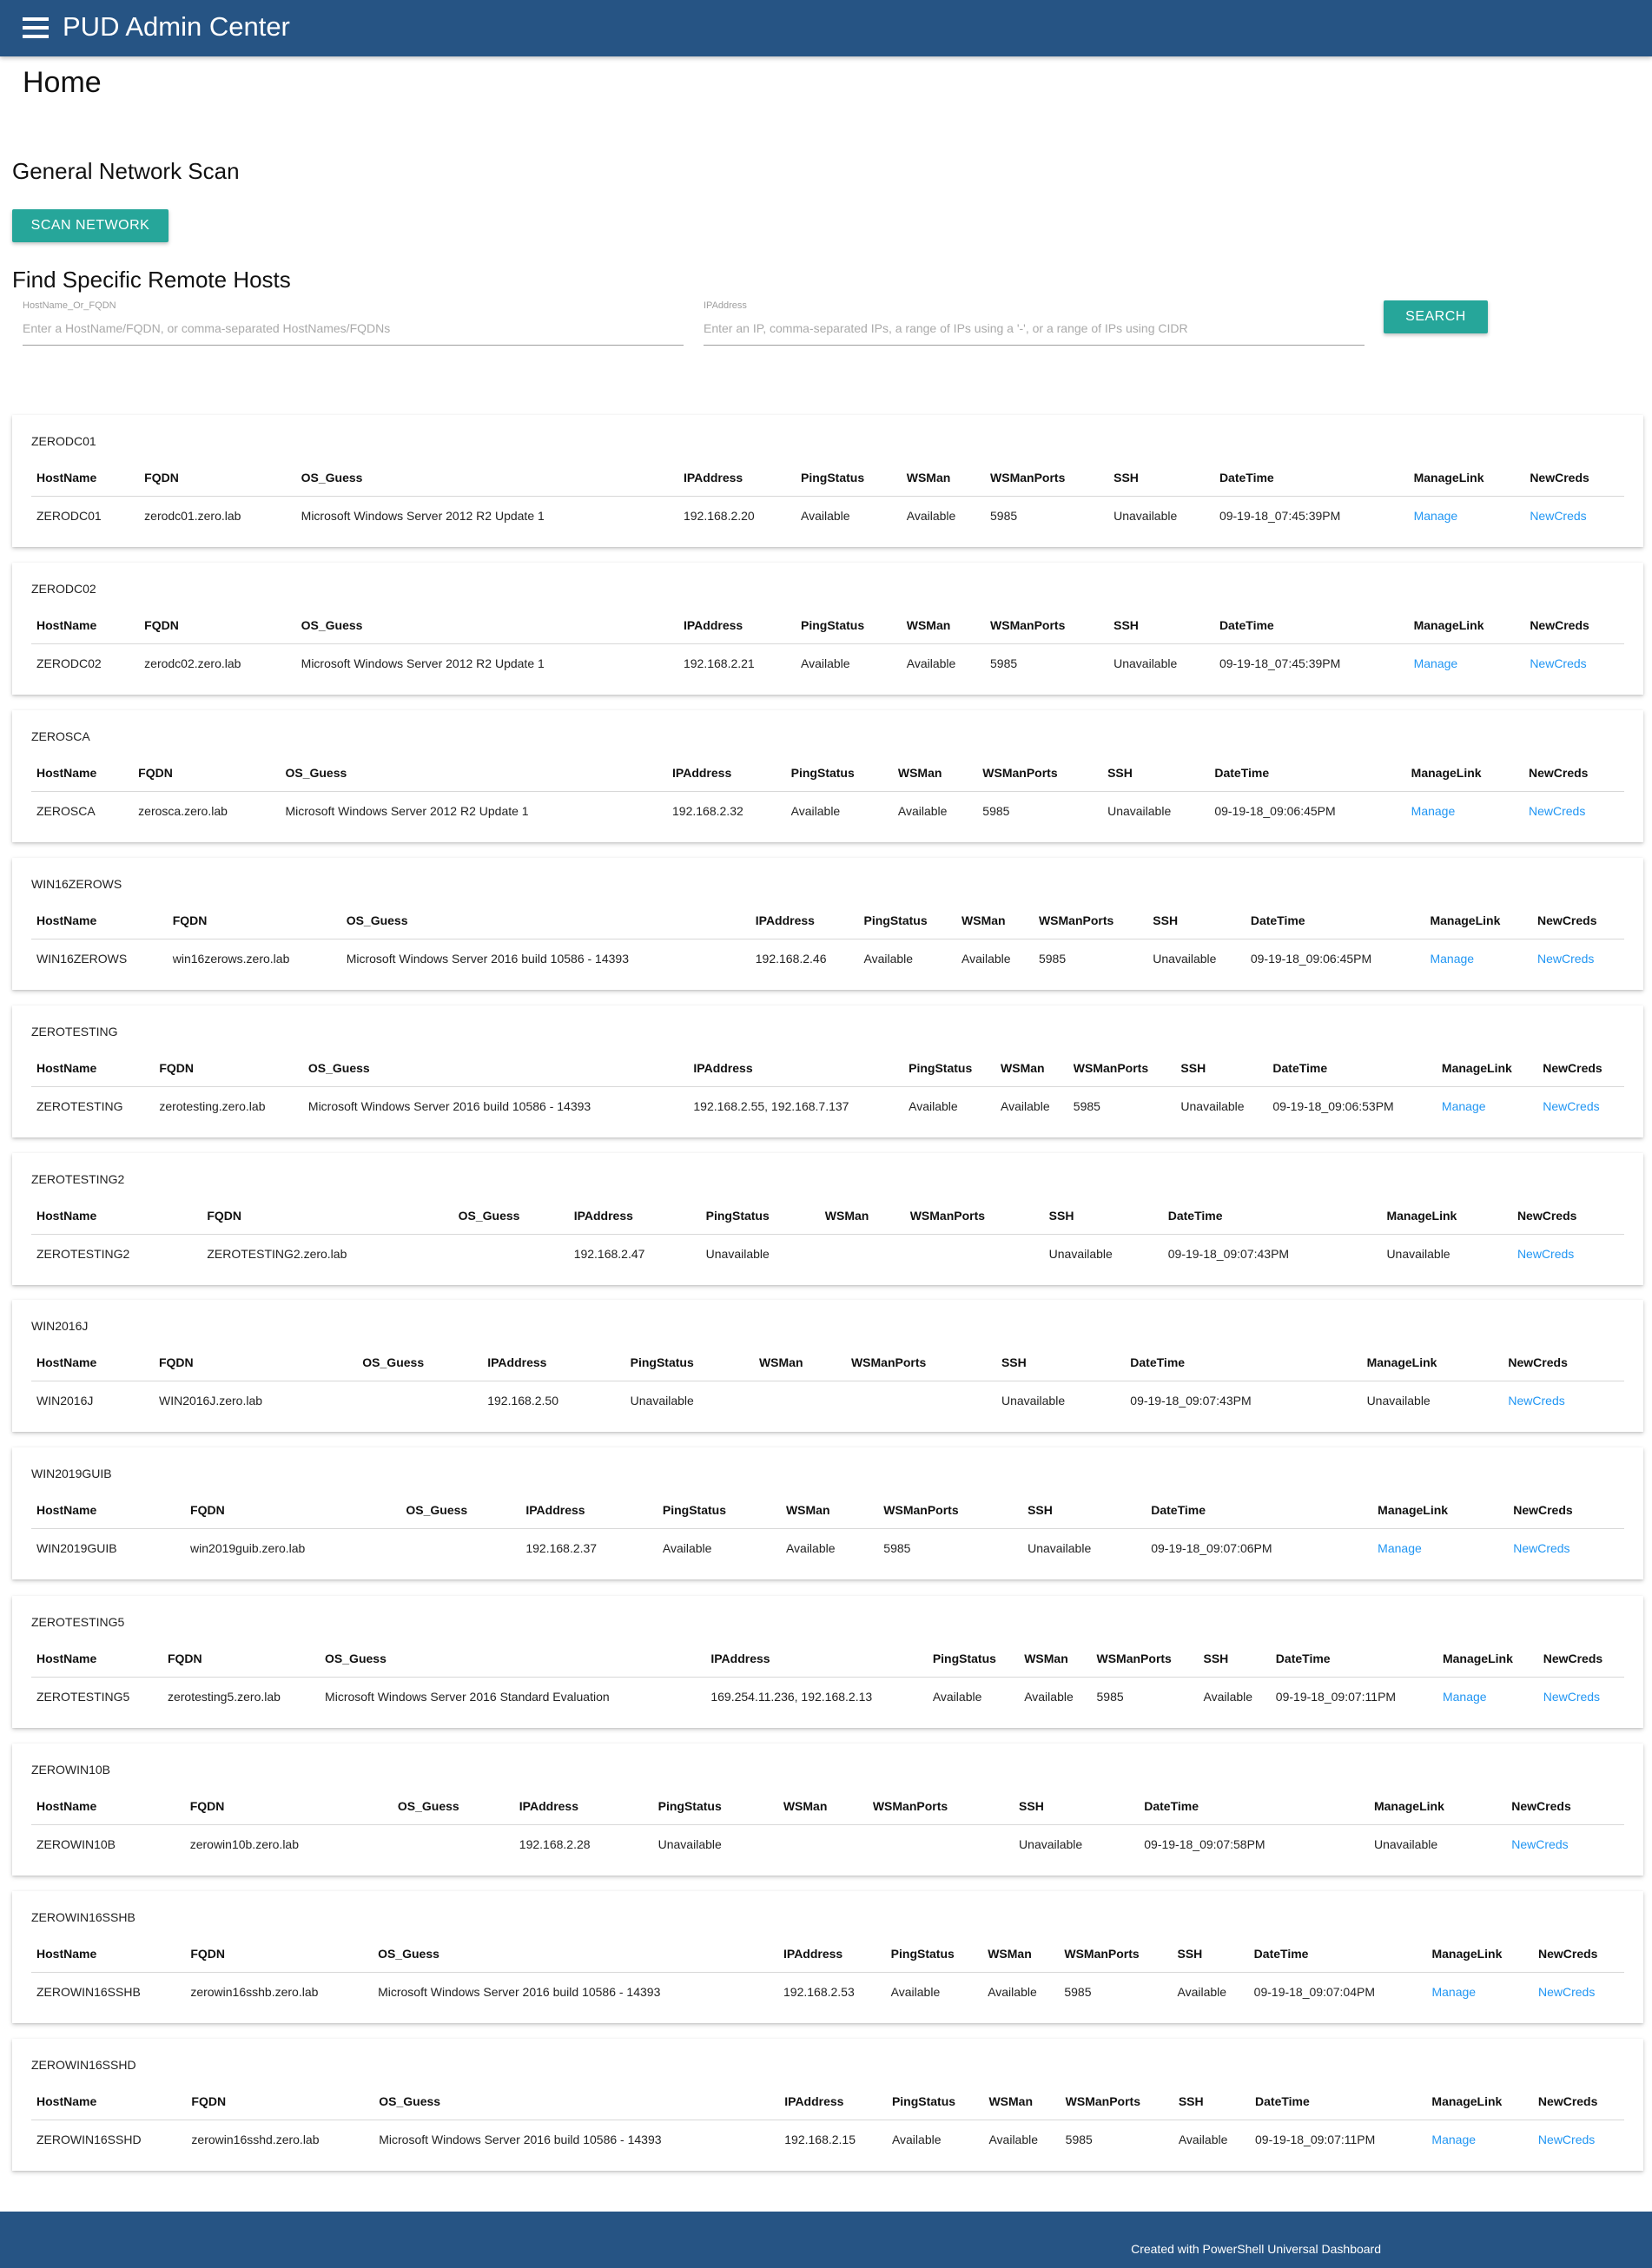 The image size is (1652, 2268). I want to click on menu-icon, so click(36, 28).